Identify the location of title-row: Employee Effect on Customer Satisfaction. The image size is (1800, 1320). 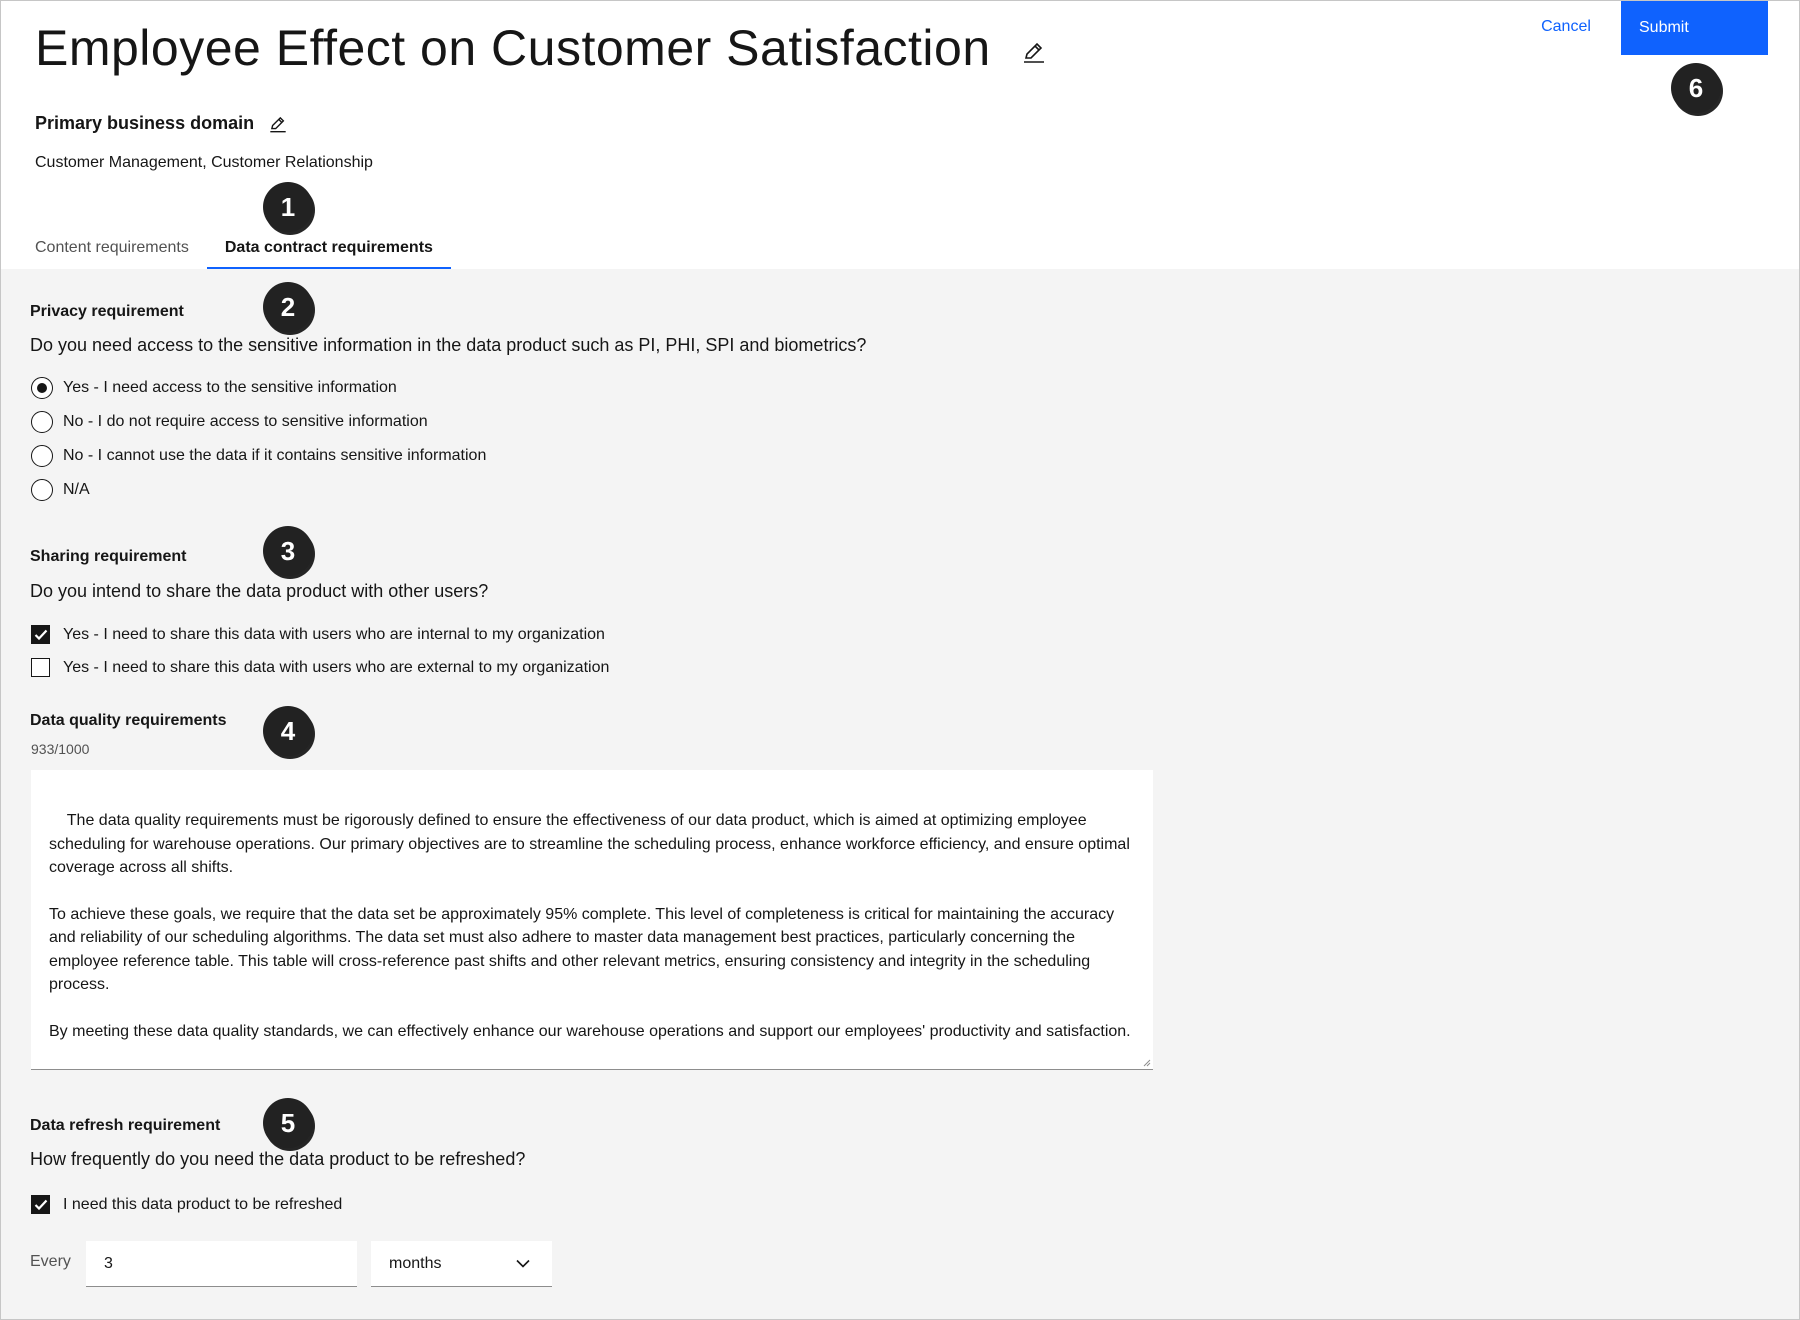
(541, 48).